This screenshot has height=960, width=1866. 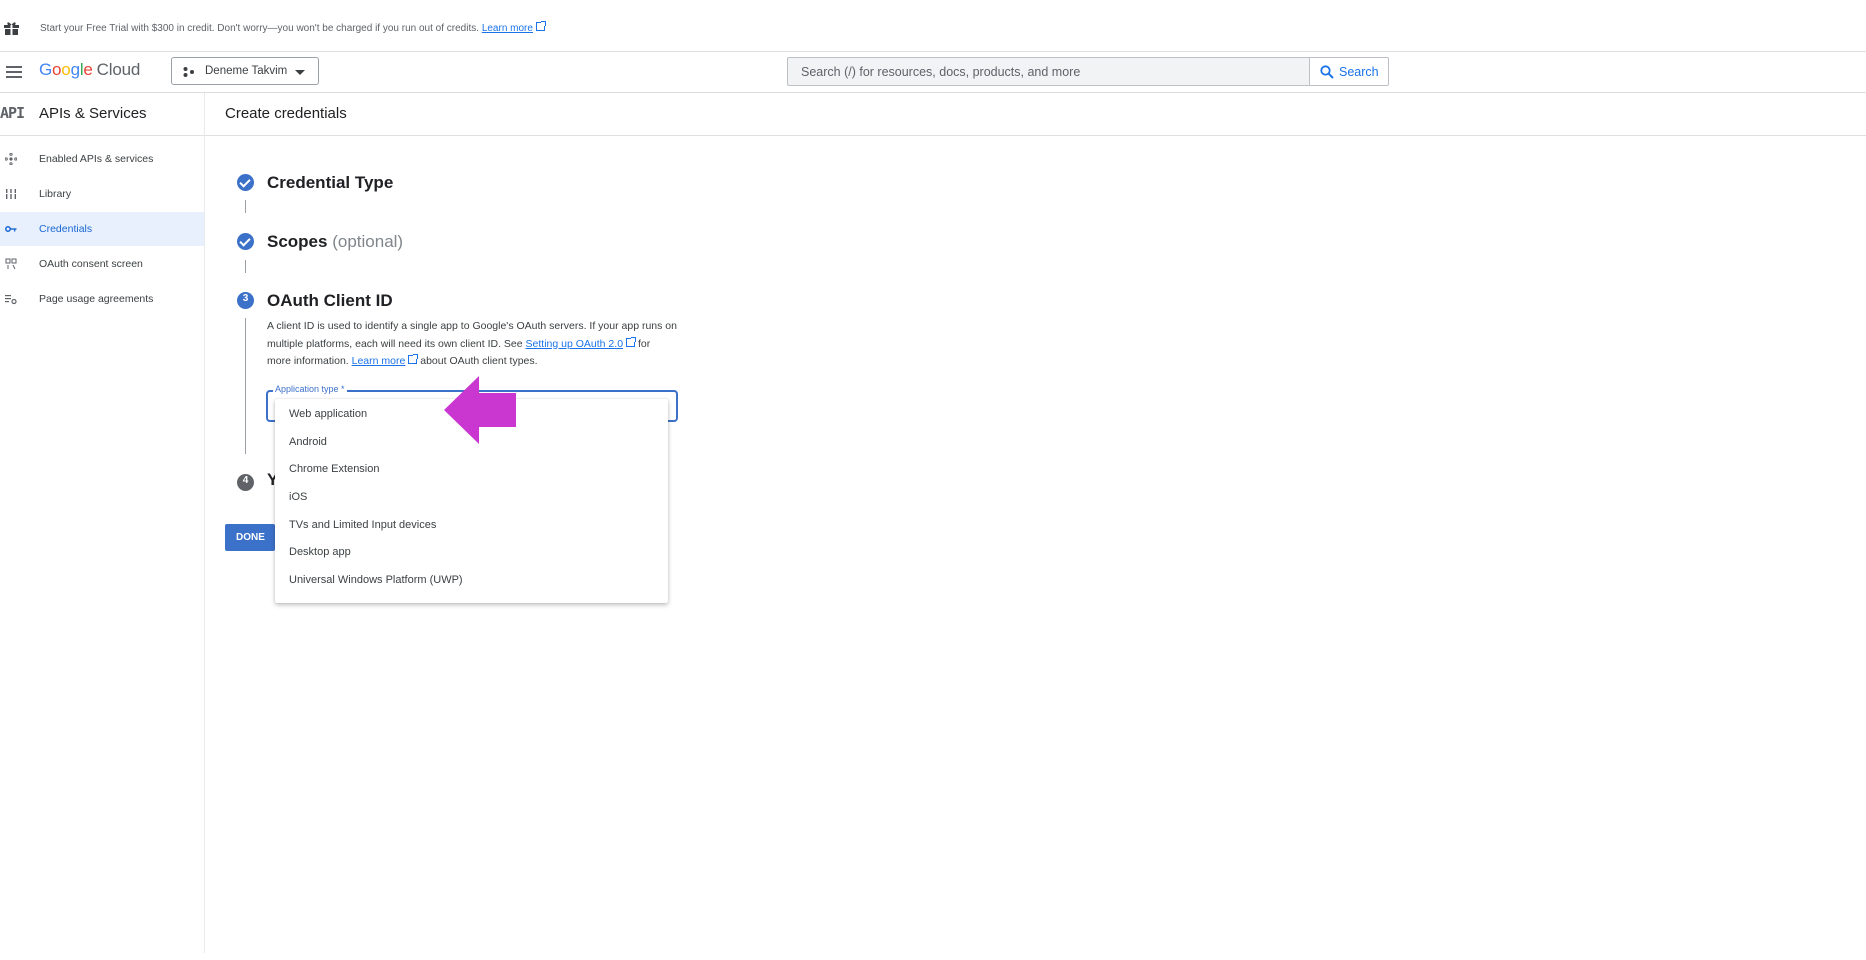 What do you see at coordinates (308, 442) in the screenshot?
I see `option-label: Android` at bounding box center [308, 442].